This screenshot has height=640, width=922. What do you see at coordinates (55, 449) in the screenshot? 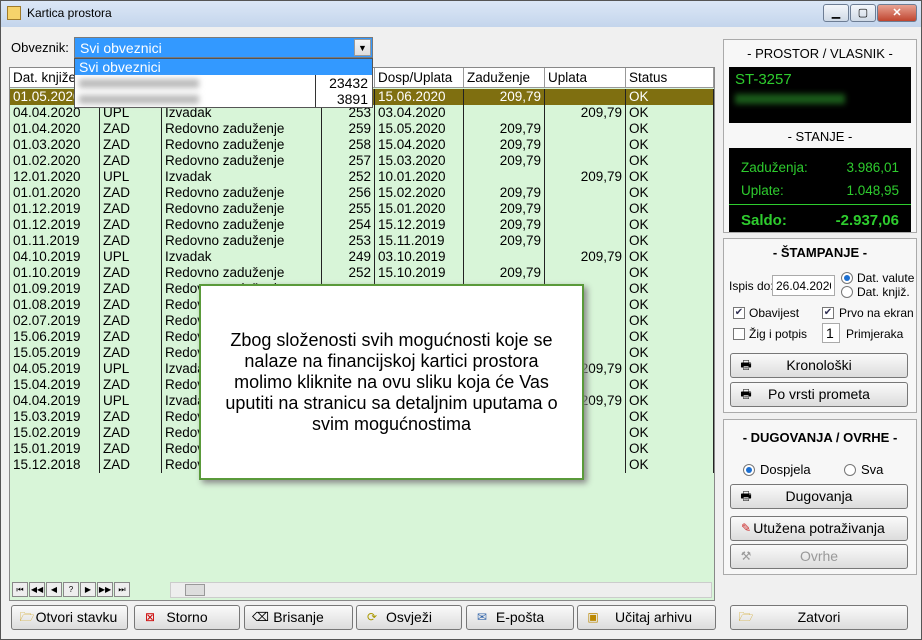
I see `table-cell: 15.01.2019` at bounding box center [55, 449].